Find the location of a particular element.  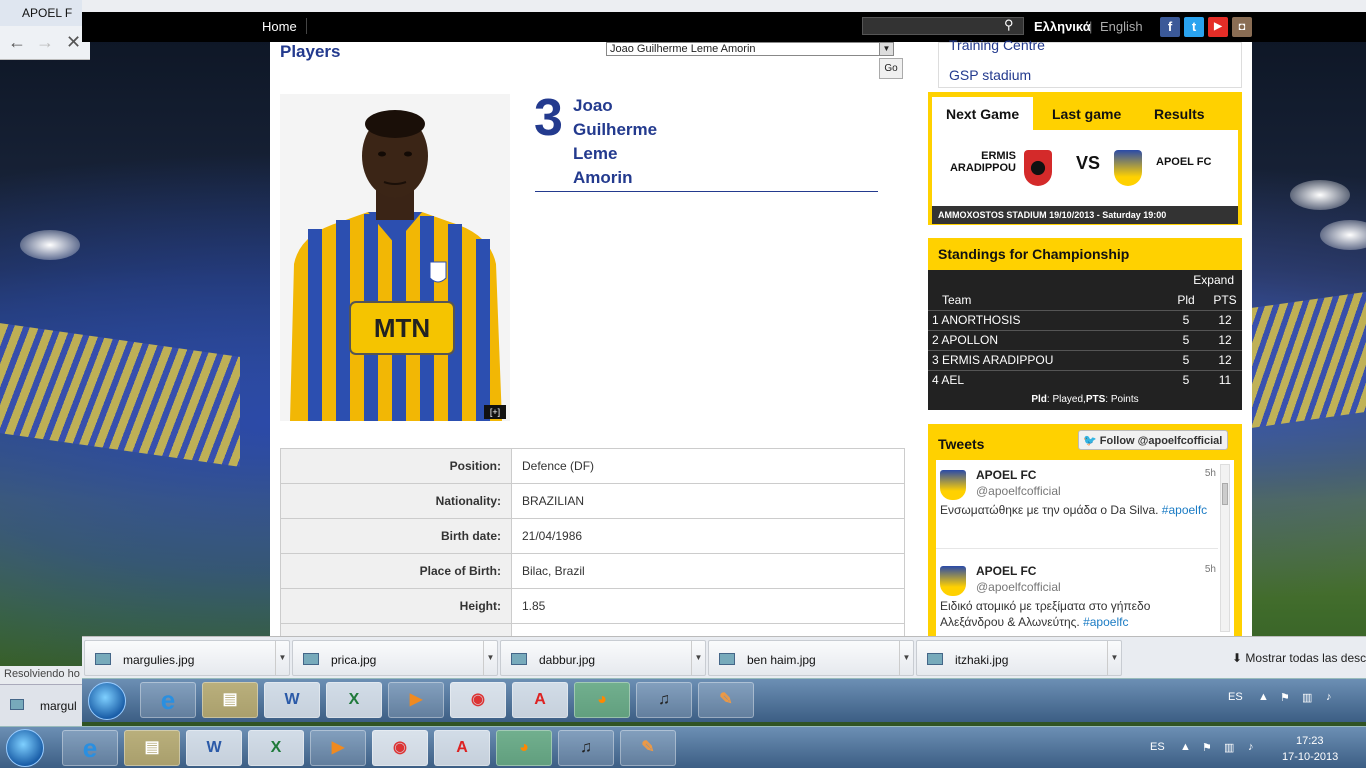

table-row: 4 AEL 5 11 is located at coordinates (1085, 380).